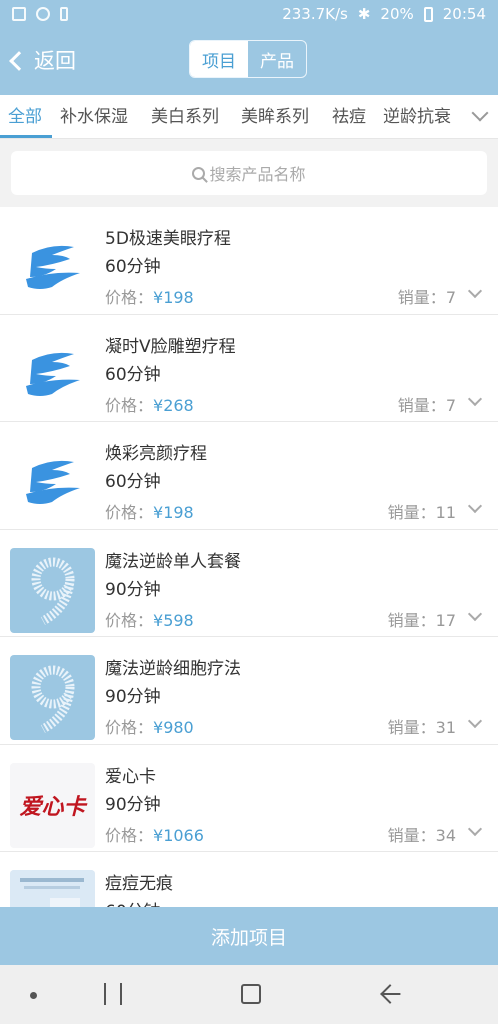 The image size is (498, 1024). What do you see at coordinates (277, 59) in the screenshot?
I see `segment-products: 产品` at bounding box center [277, 59].